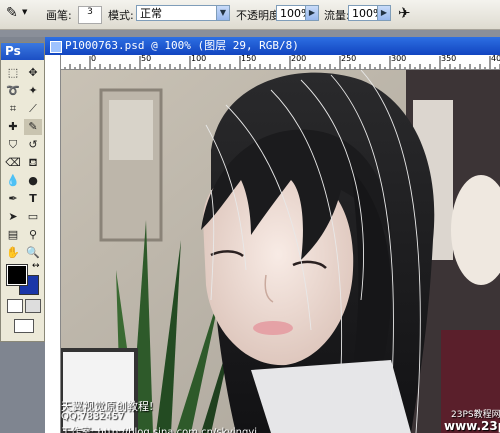 Image resolution: width=500 pixels, height=433 pixels. Describe the element at coordinates (13, 235) in the screenshot. I see `notes-tool-icon: ▤` at that location.